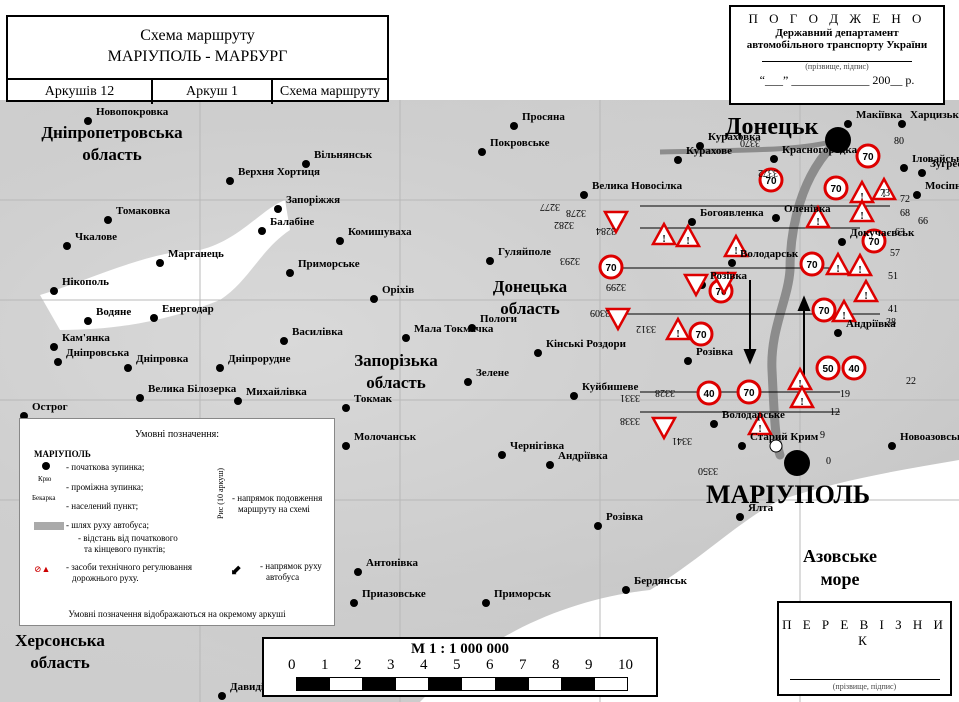 The image size is (959, 702). I want to click on town-label: Бердянськ, so click(661, 581).